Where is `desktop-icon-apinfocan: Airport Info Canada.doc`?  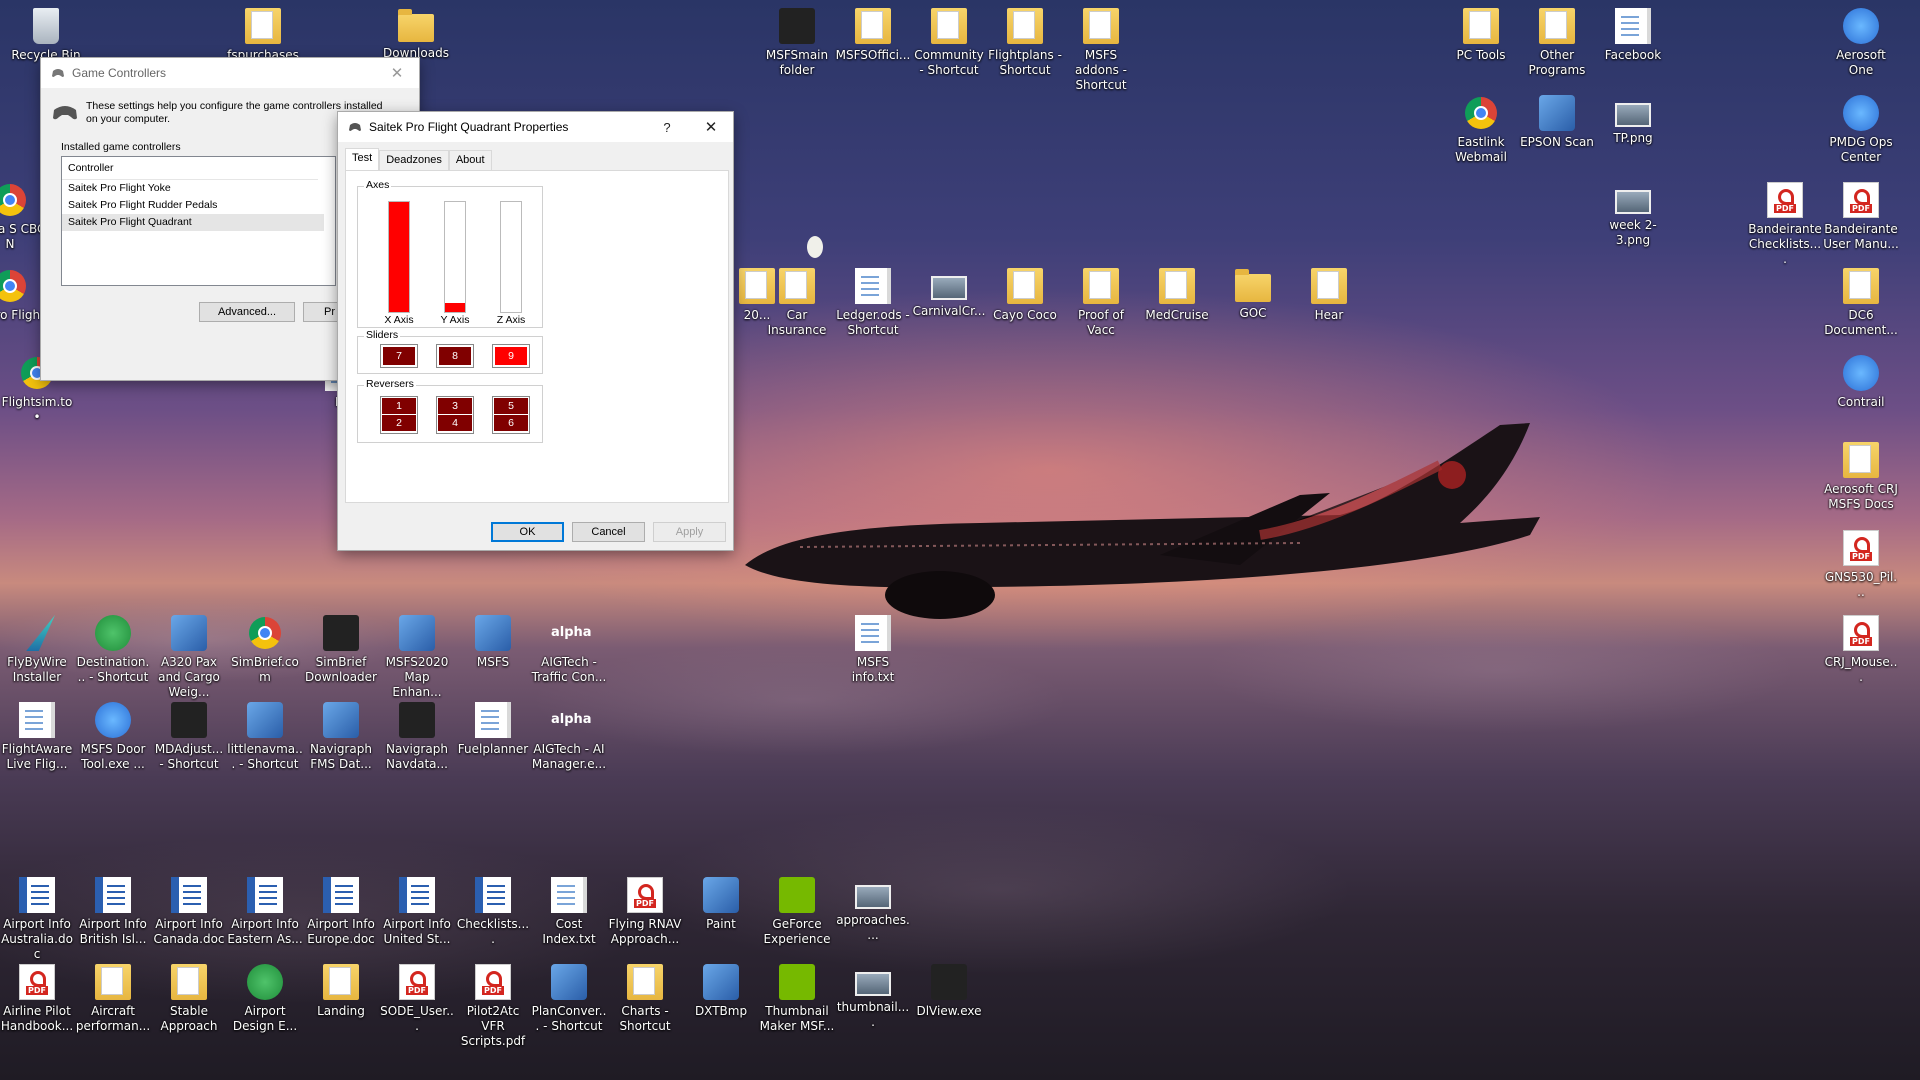 desktop-icon-apinfocan: Airport Info Canada.doc is located at coordinates (189, 912).